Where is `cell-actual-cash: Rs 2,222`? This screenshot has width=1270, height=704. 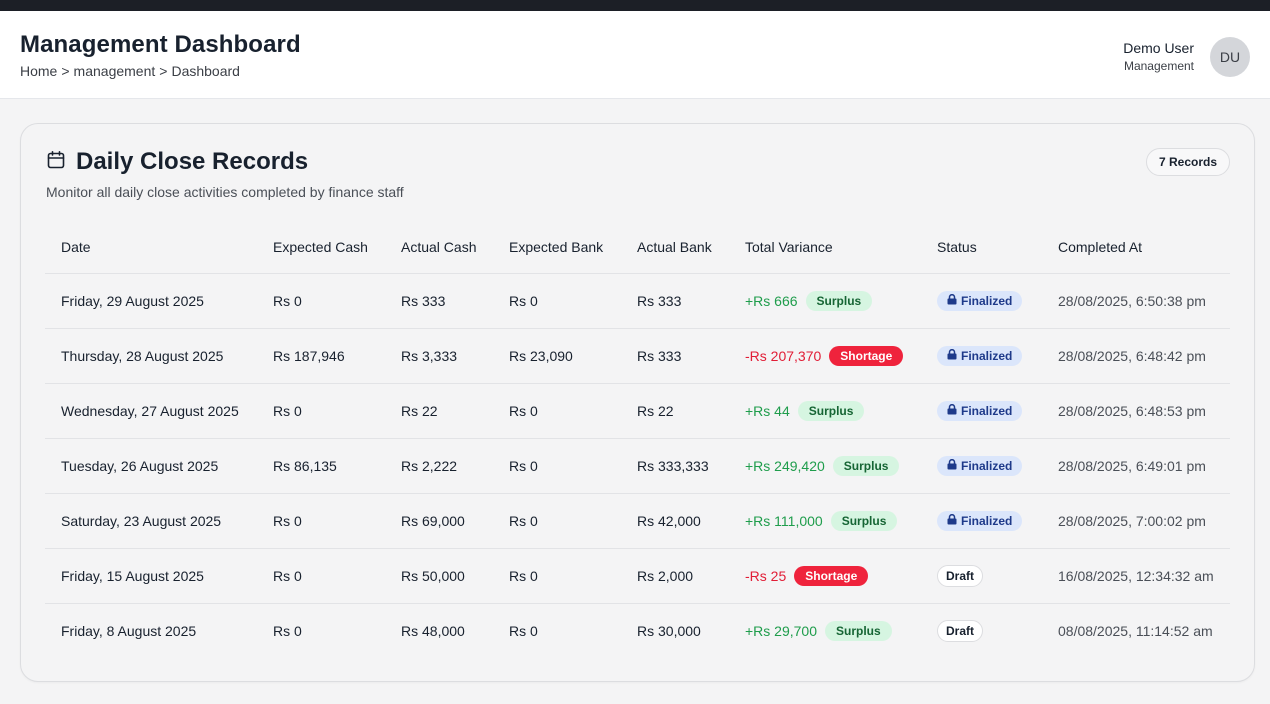
cell-actual-cash: Rs 2,222 is located at coordinates (439, 466).